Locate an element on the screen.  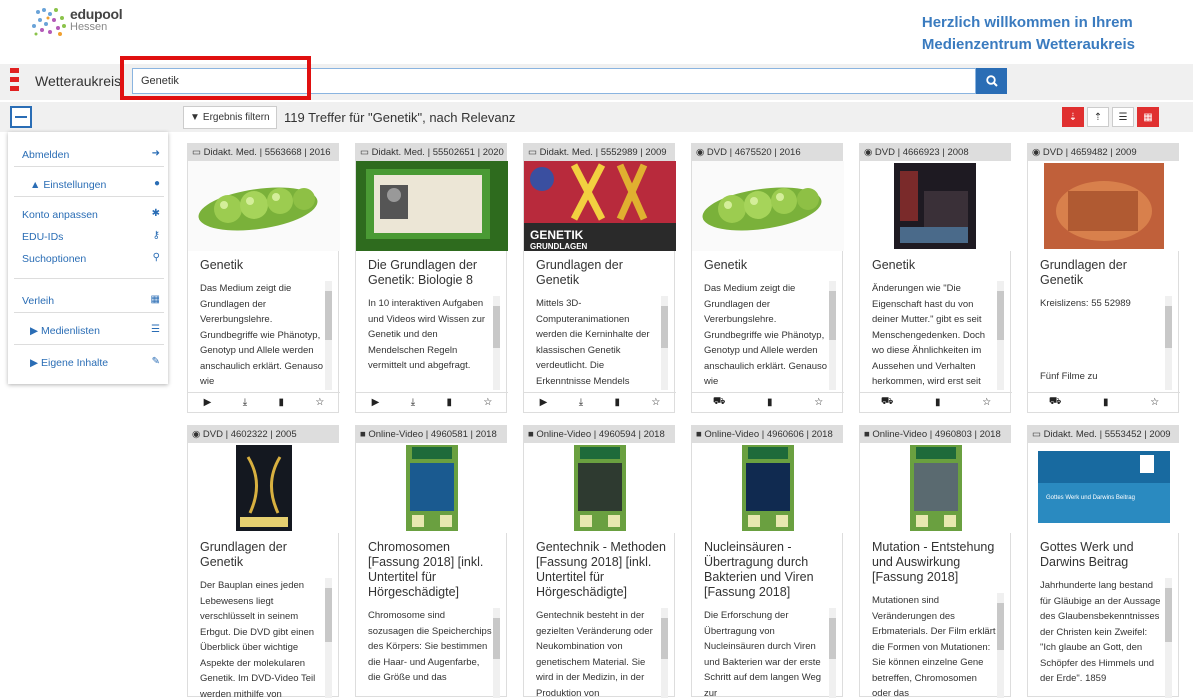
sort-asc-button: ⇡ is located at coordinates (1098, 117).